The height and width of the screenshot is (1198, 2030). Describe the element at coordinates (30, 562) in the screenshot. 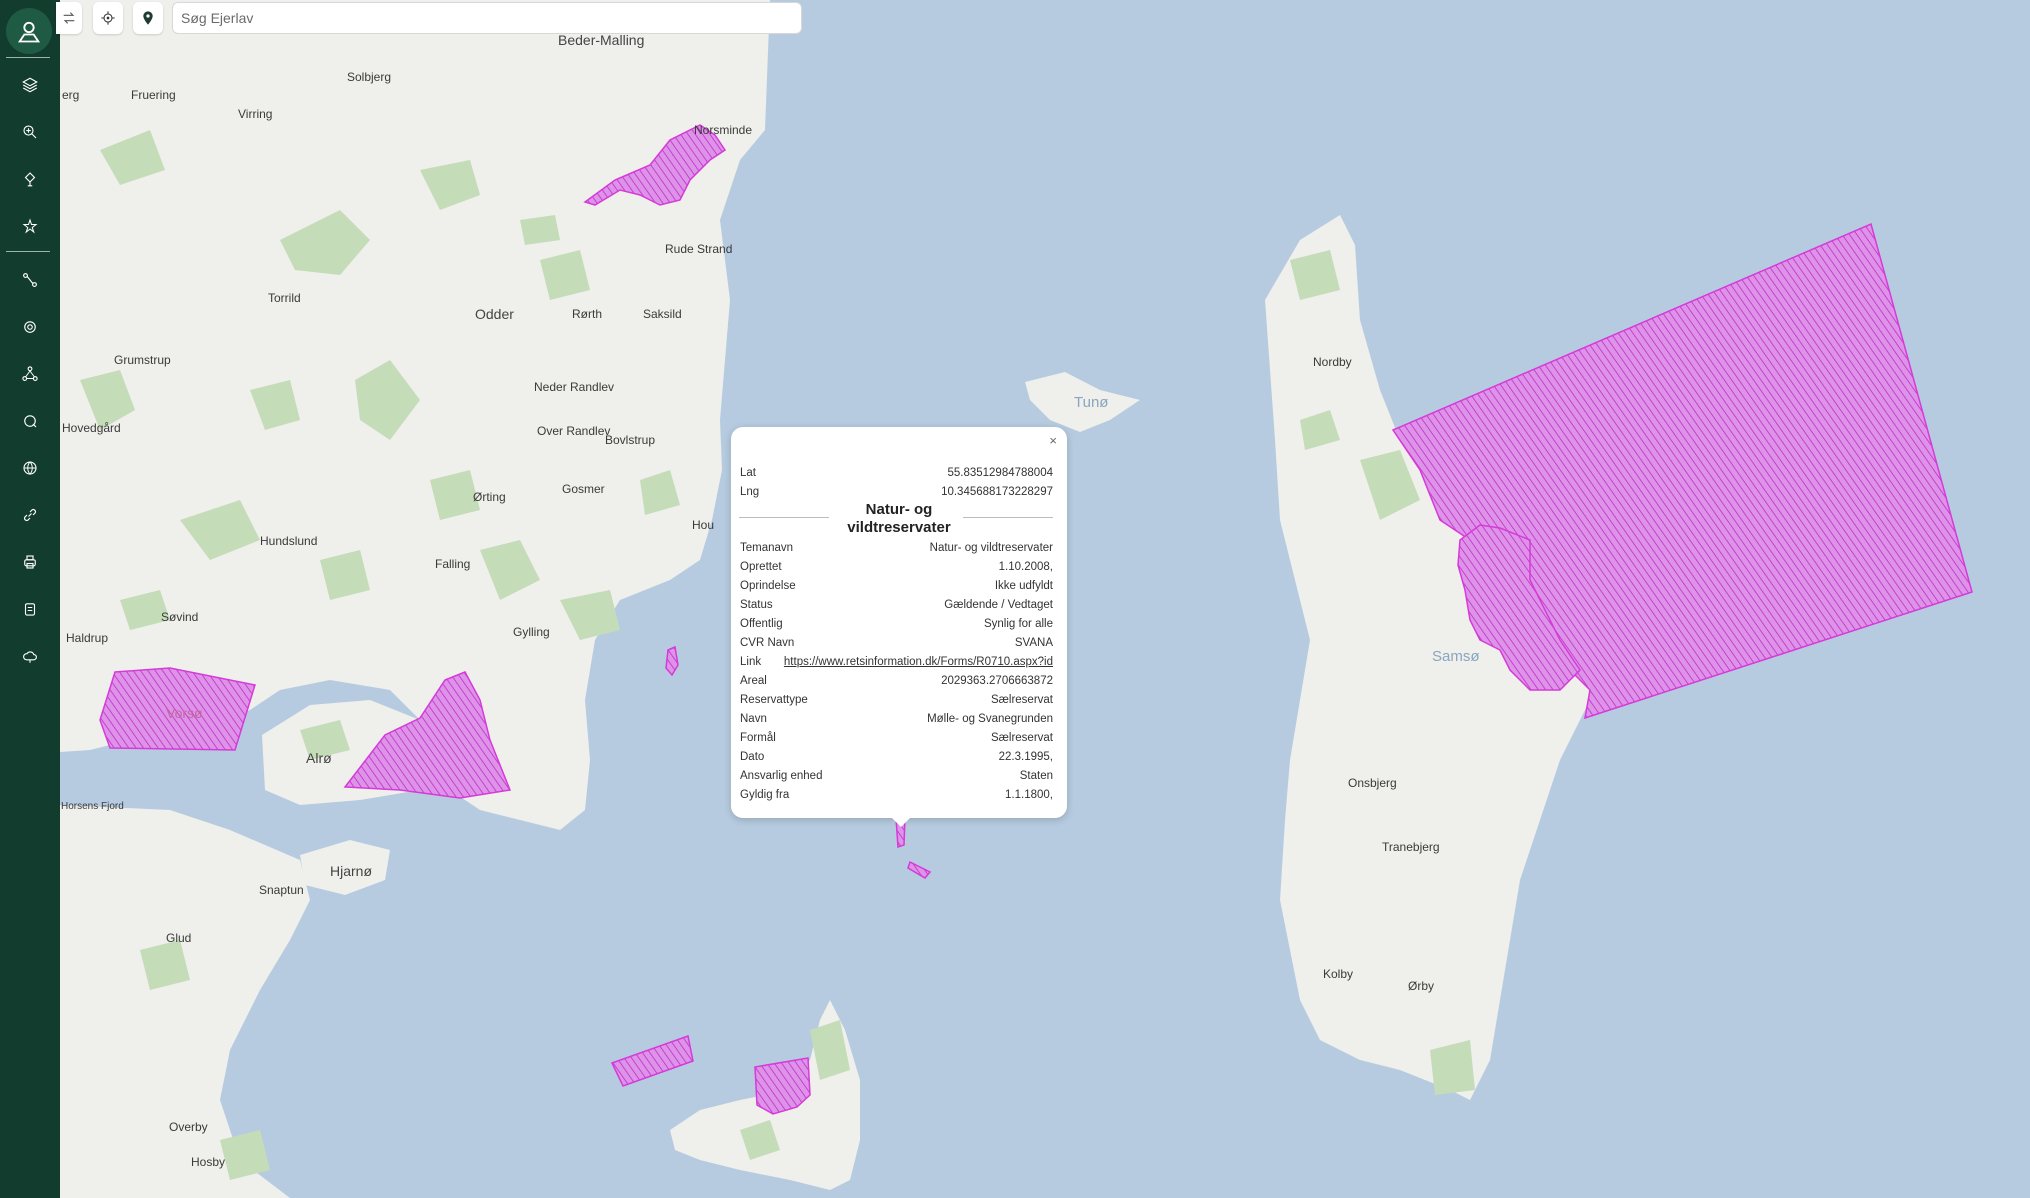

I see `printer-icon` at that location.